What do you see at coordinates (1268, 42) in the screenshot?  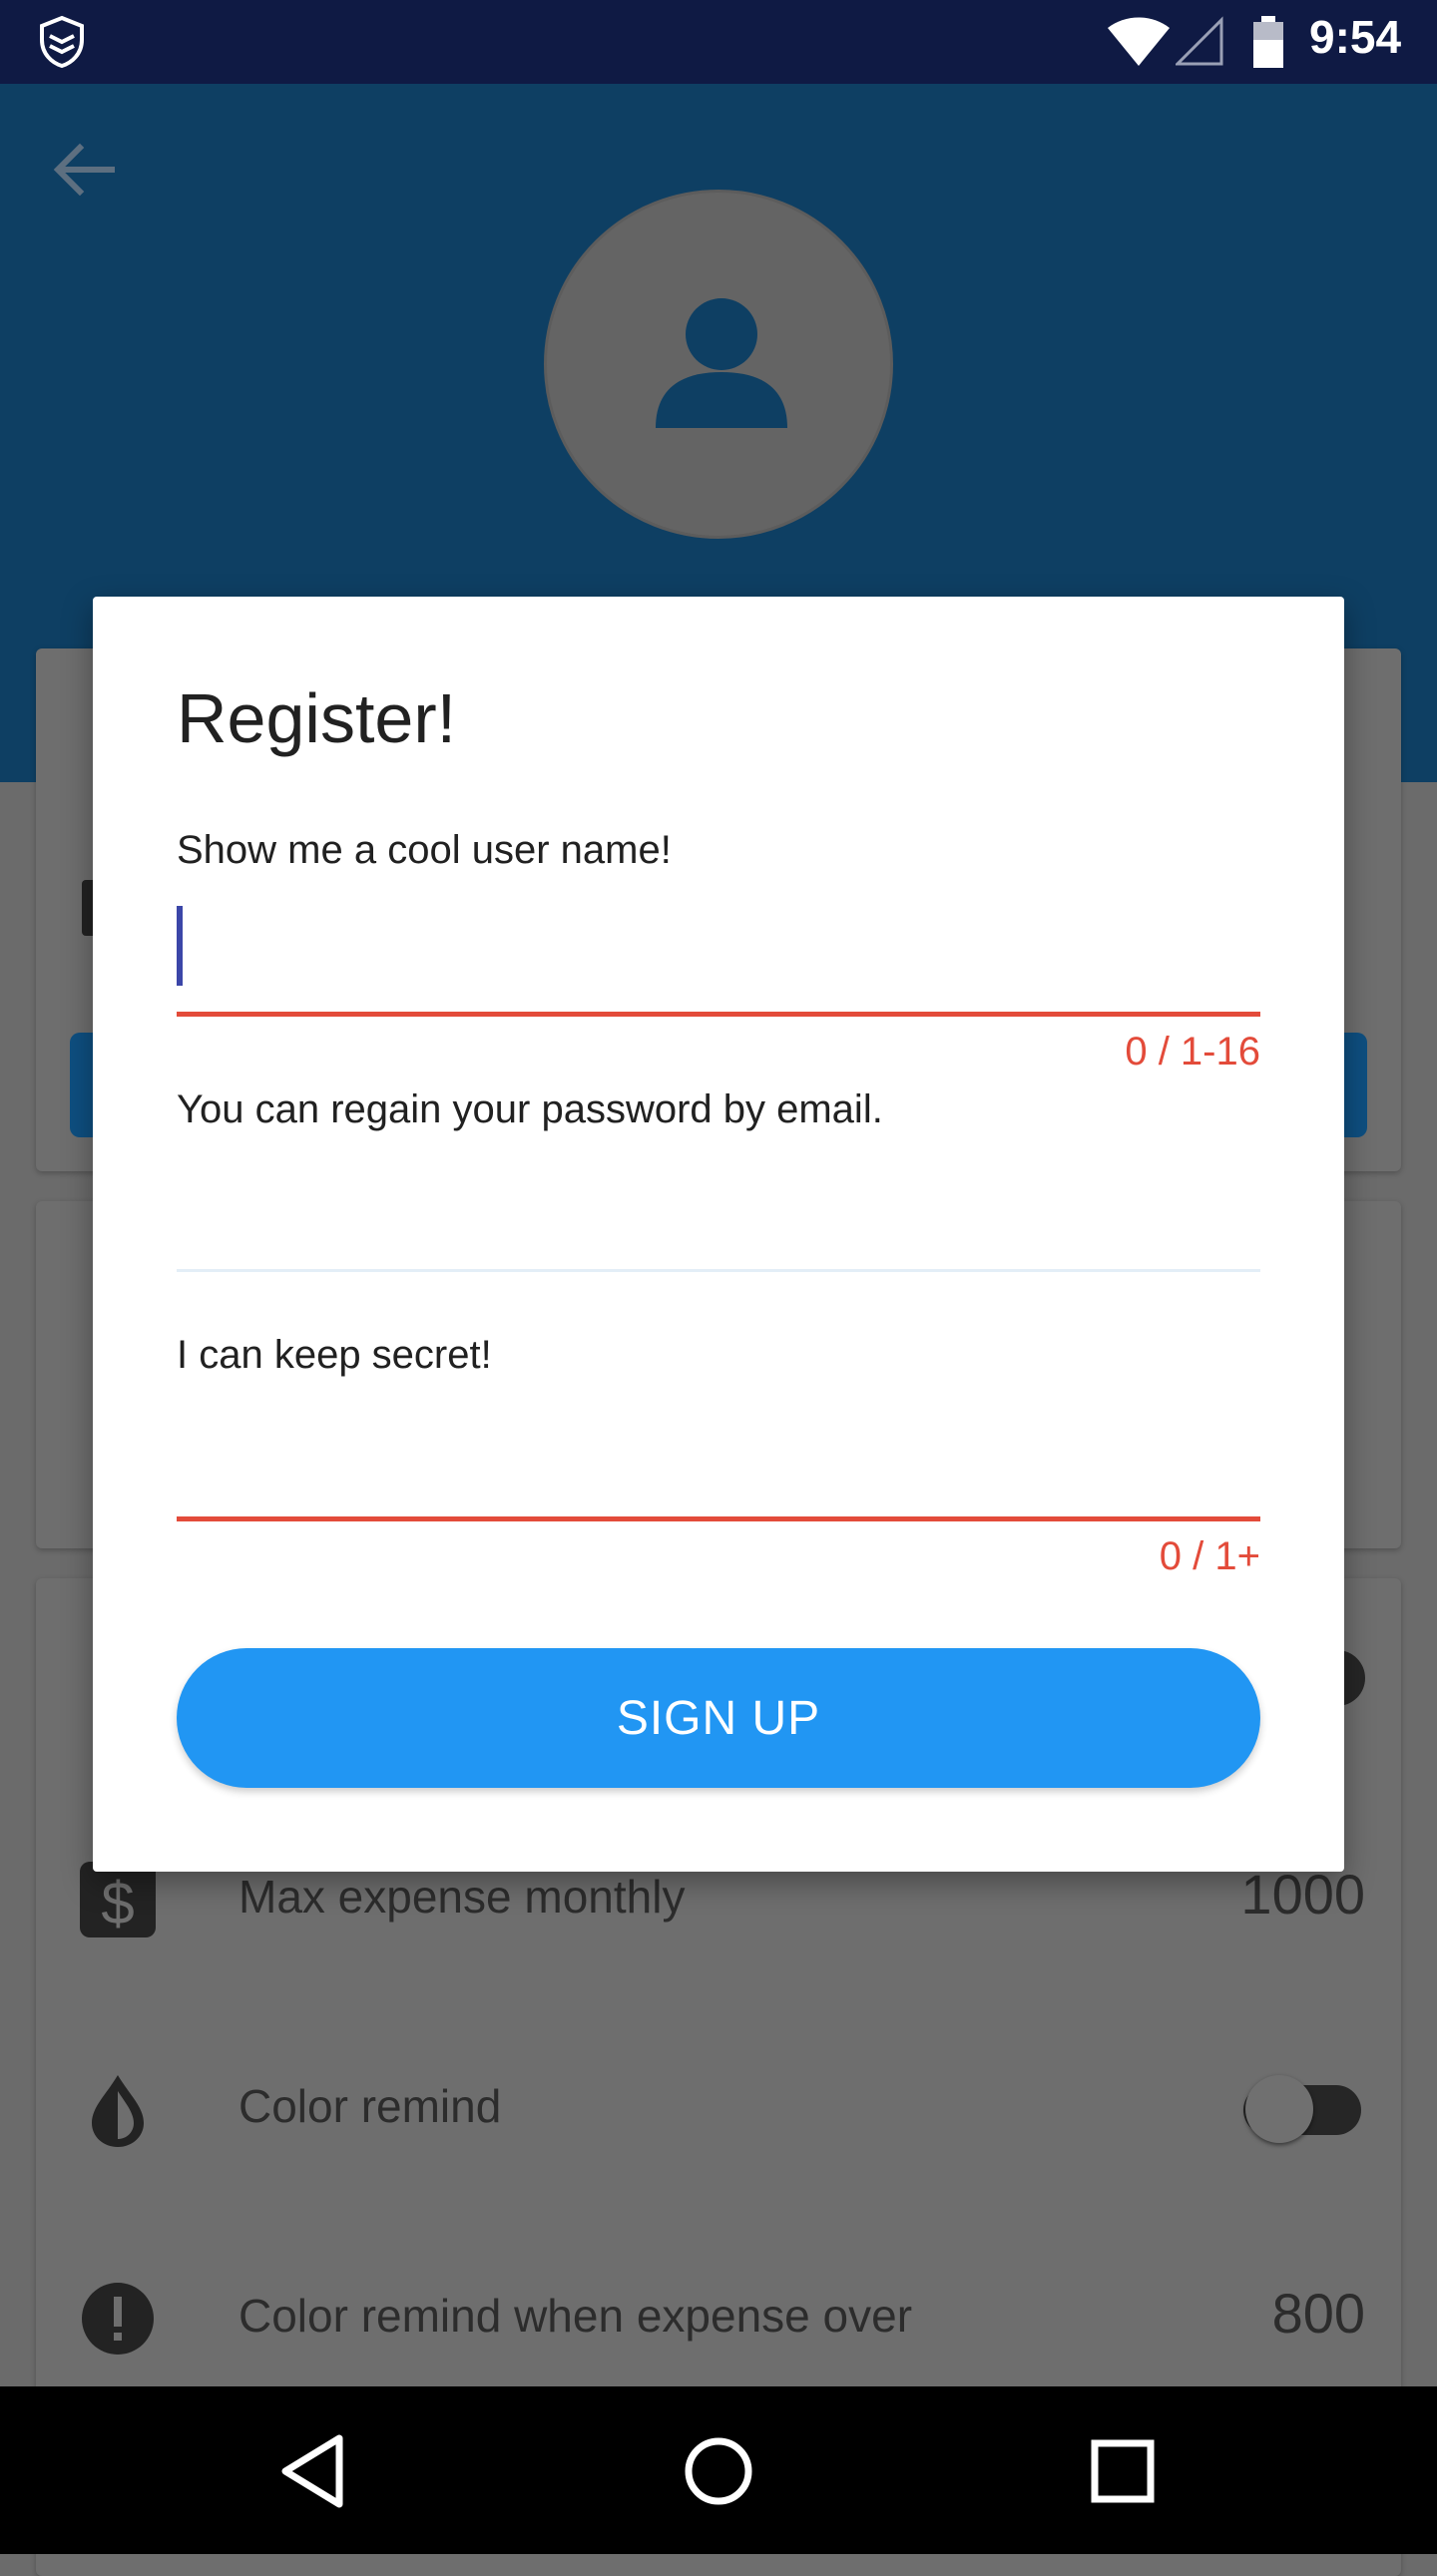 I see `battery-icon` at bounding box center [1268, 42].